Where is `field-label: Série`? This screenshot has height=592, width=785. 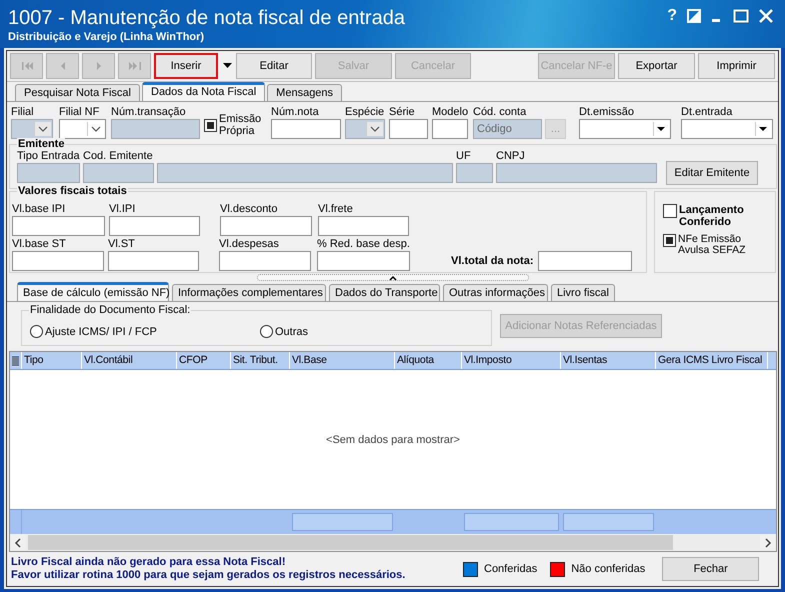
field-label: Série is located at coordinates (402, 112).